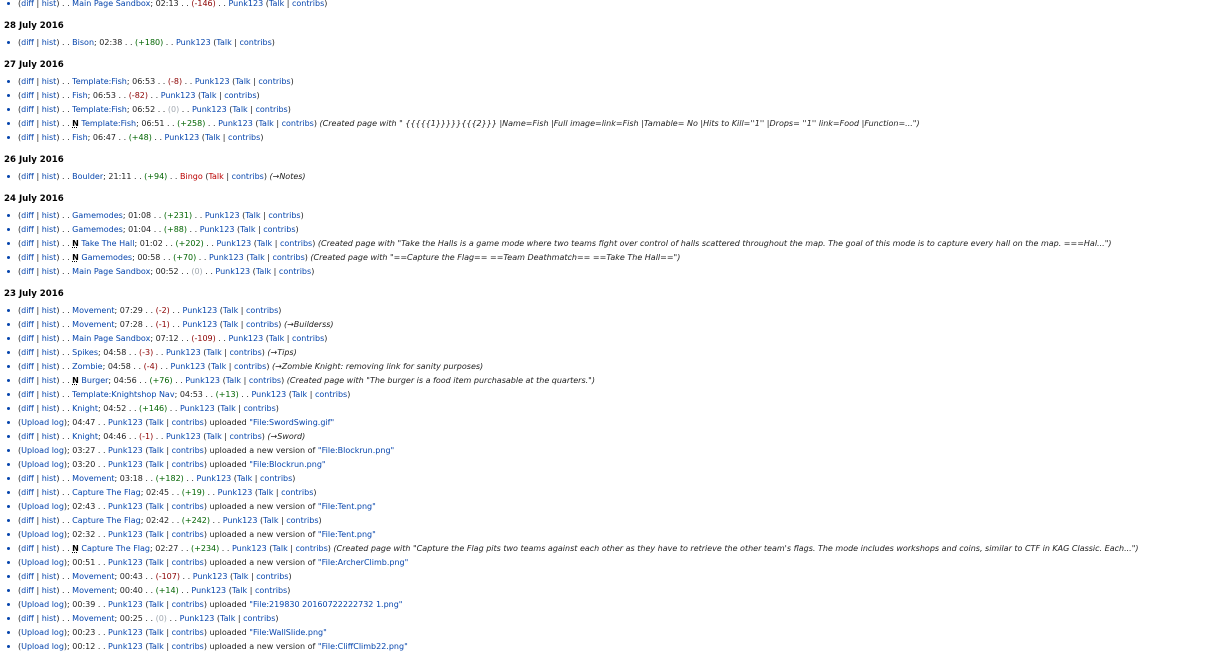 The image size is (1214, 654). What do you see at coordinates (287, 464) in the screenshot?
I see `file-link: "File:Blockrun.png"` at bounding box center [287, 464].